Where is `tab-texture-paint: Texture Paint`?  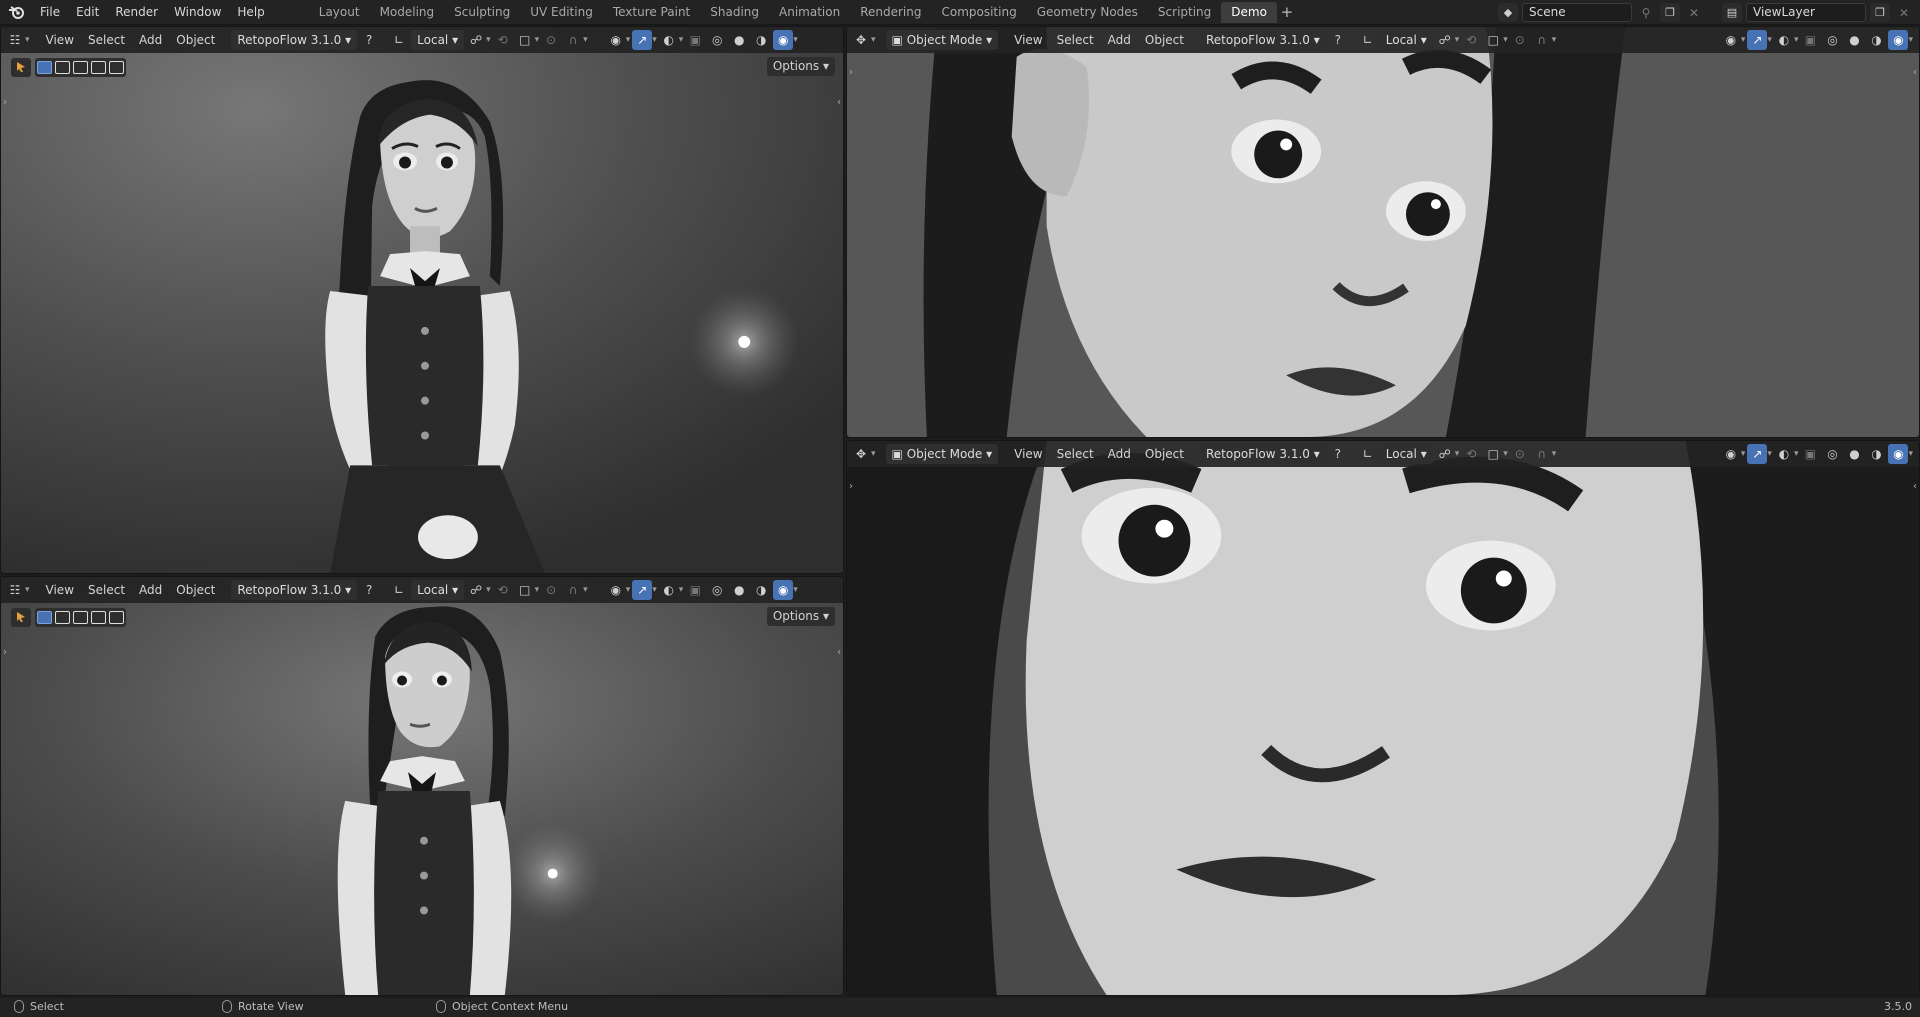
tab-texture-paint: Texture Paint is located at coordinates (651, 12).